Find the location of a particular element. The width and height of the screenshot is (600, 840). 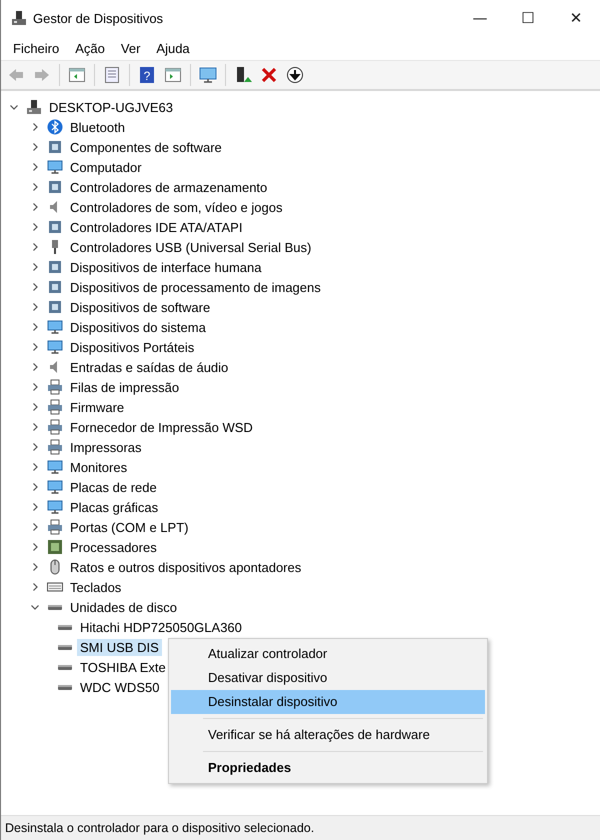

tree-item: Teclados is located at coordinates (95, 587).